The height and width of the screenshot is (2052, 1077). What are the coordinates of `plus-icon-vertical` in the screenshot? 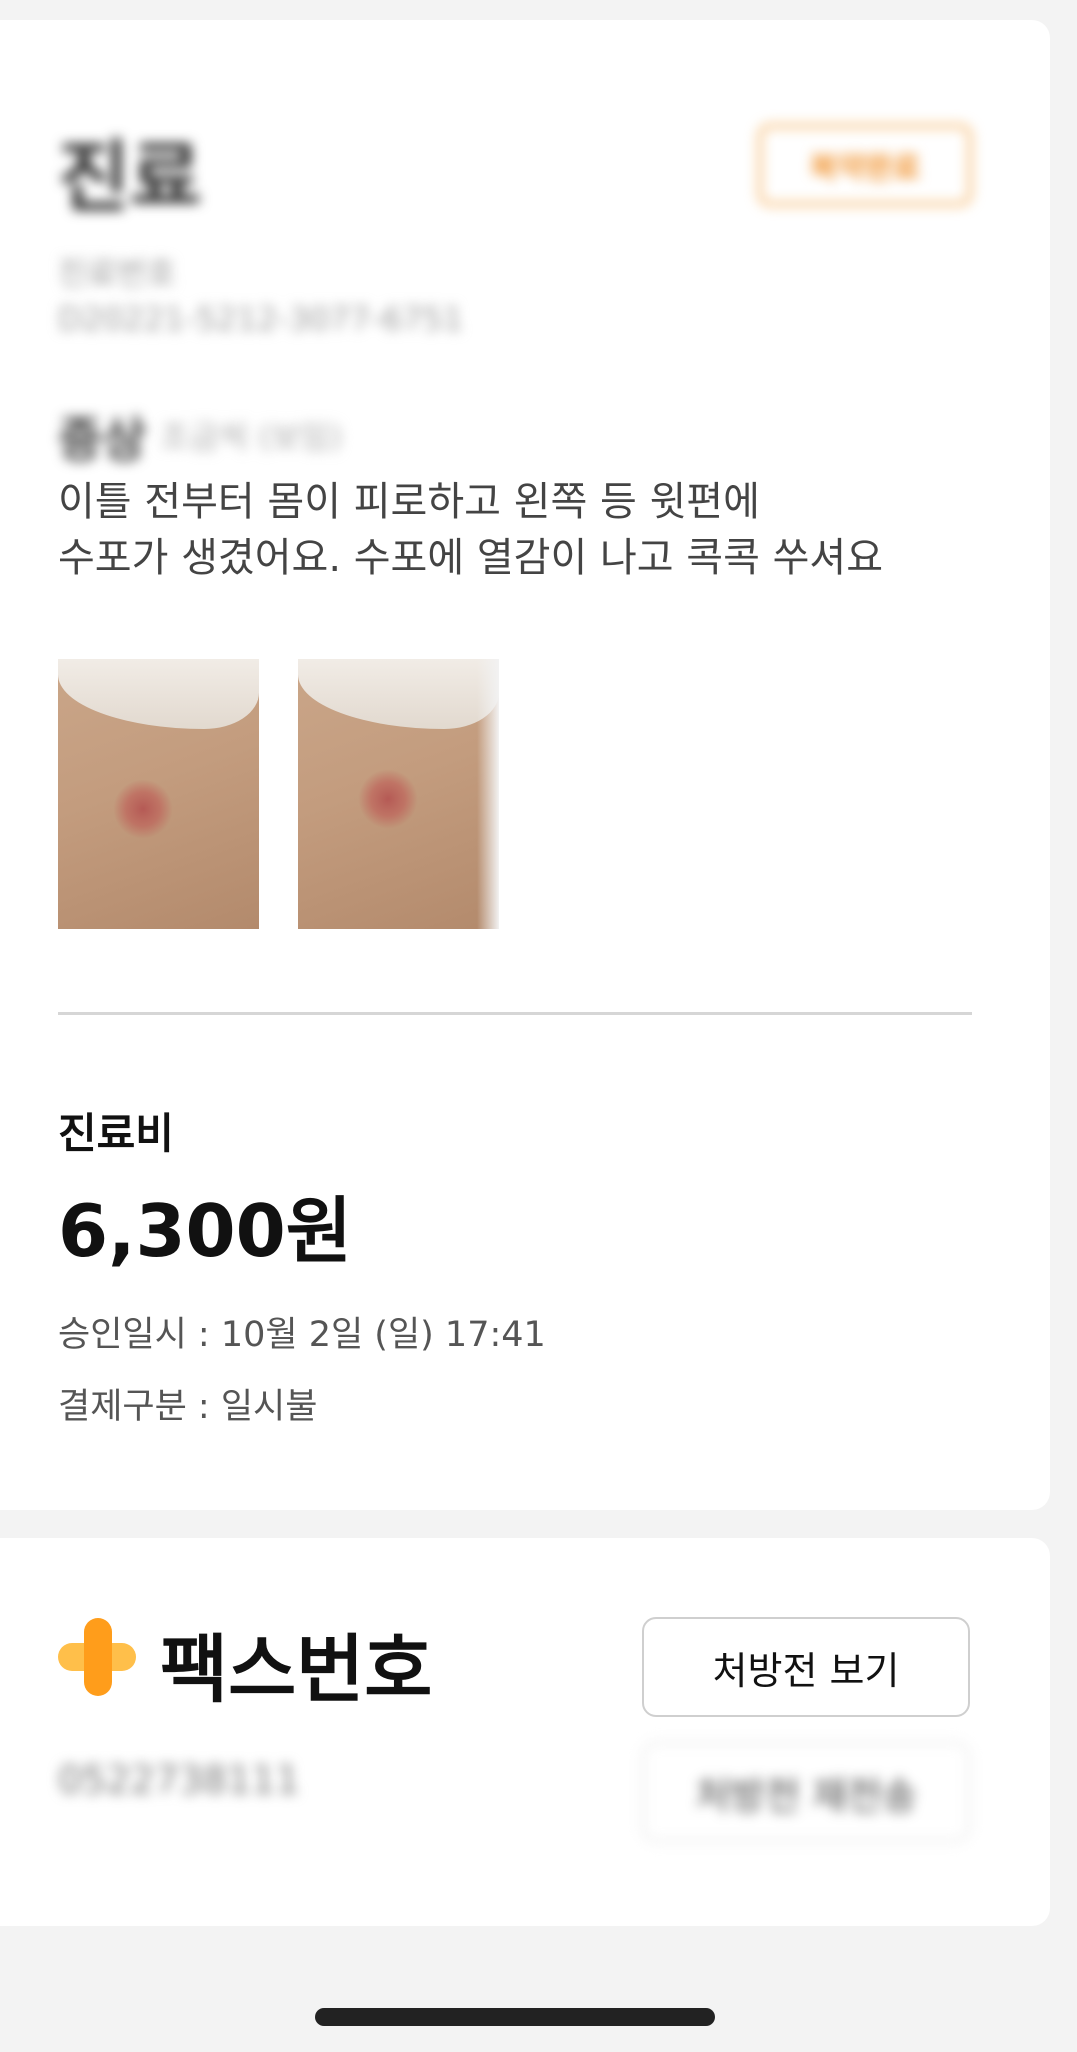 It's located at (98, 1657).